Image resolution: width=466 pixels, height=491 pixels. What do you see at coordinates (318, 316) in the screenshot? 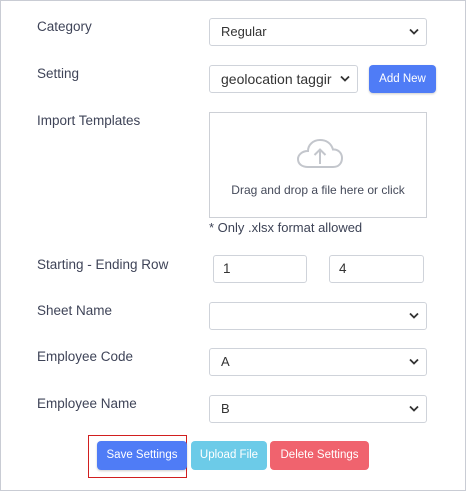
I see `sheet-name-select` at bounding box center [318, 316].